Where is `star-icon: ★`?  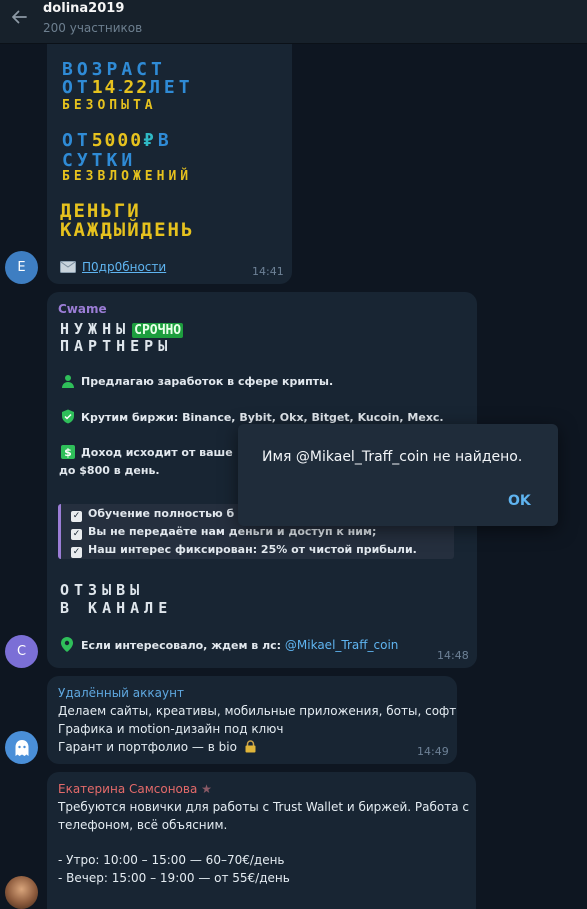 star-icon: ★ is located at coordinates (206, 789).